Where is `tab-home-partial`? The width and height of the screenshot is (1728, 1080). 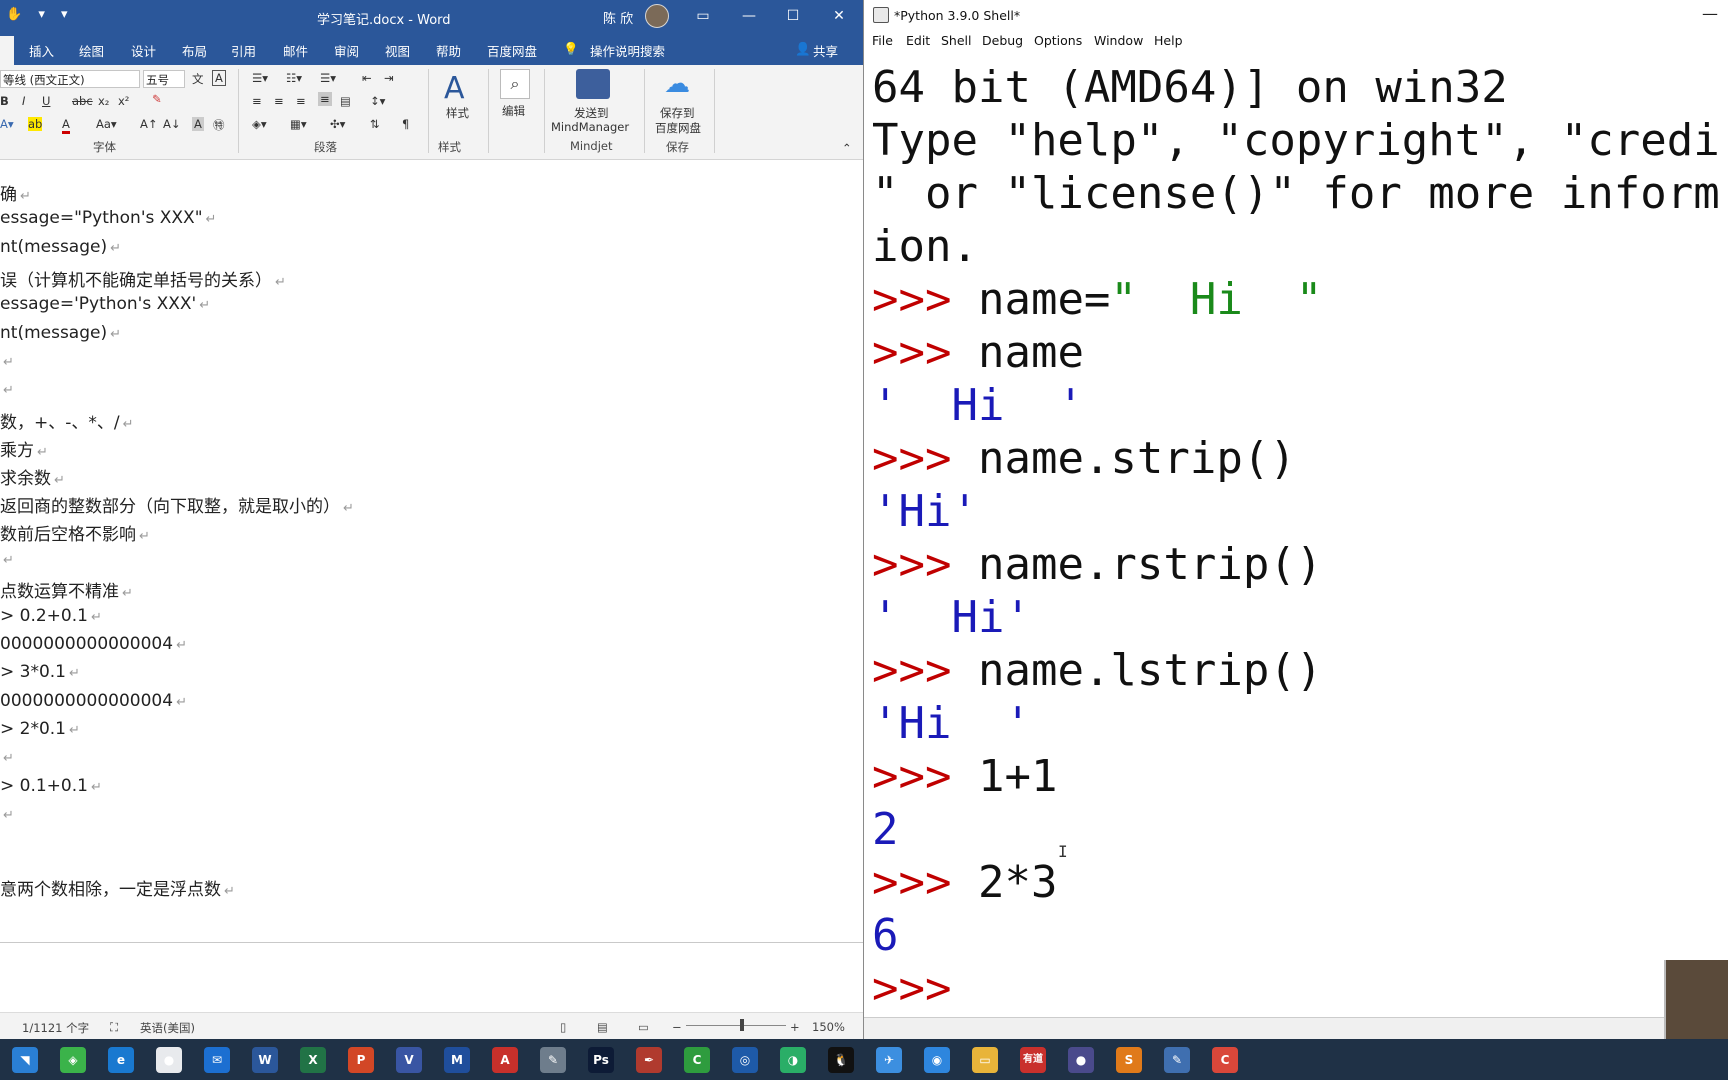
tab-home-partial is located at coordinates (7, 50).